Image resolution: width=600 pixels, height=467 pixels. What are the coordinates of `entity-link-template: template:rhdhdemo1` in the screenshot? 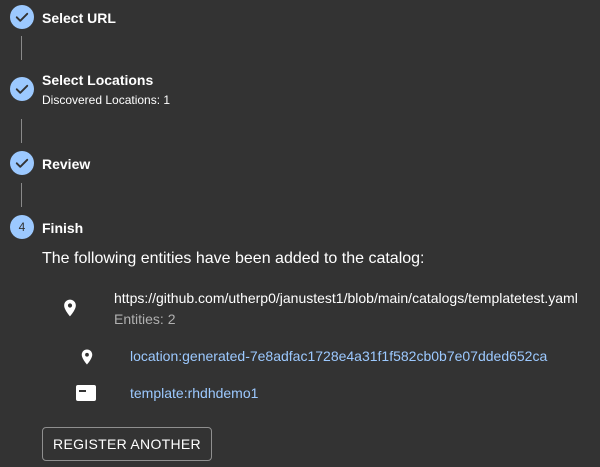 It's located at (194, 393).